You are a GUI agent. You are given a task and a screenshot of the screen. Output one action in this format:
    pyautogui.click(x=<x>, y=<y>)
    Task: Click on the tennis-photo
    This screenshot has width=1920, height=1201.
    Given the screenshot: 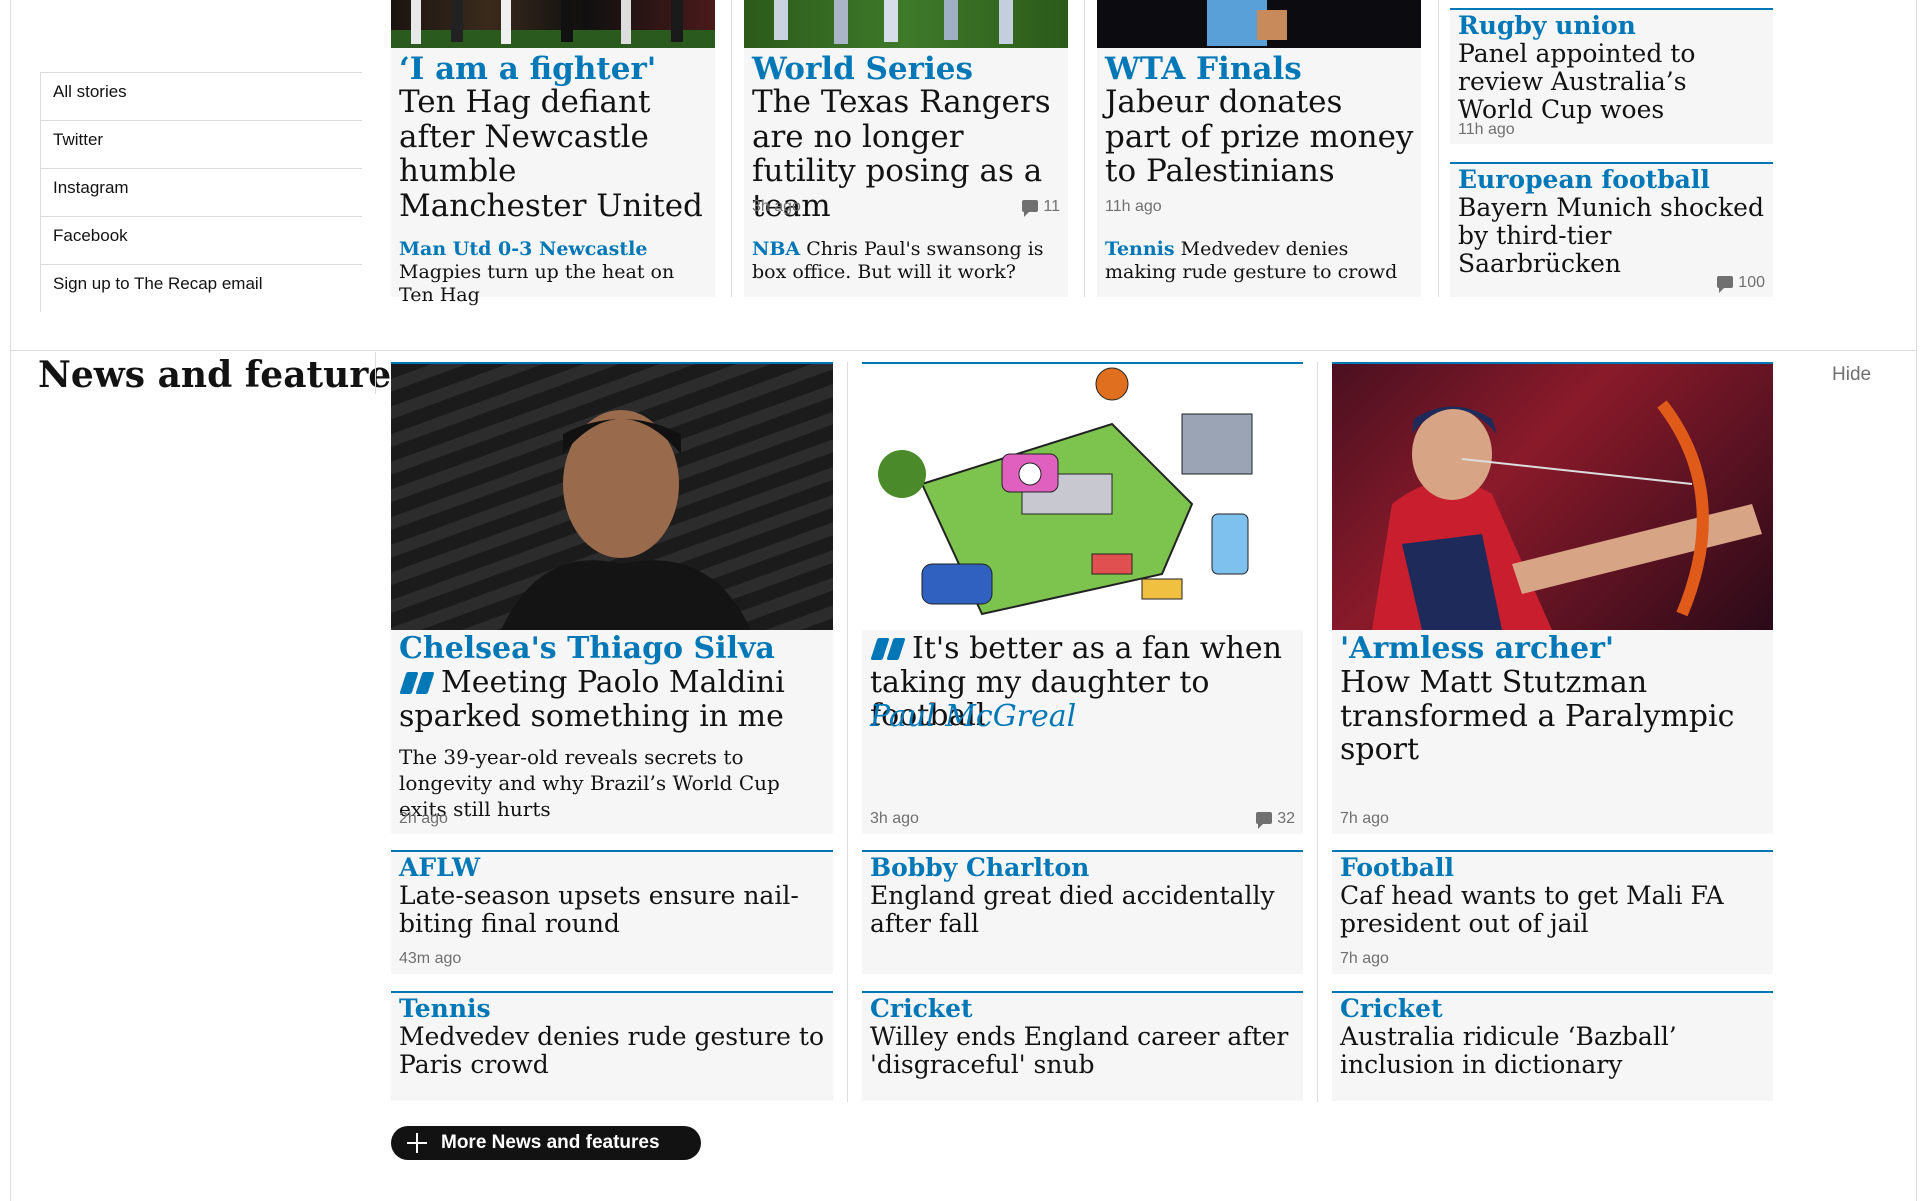 What is the action you would take?
    pyautogui.click(x=1247, y=23)
    